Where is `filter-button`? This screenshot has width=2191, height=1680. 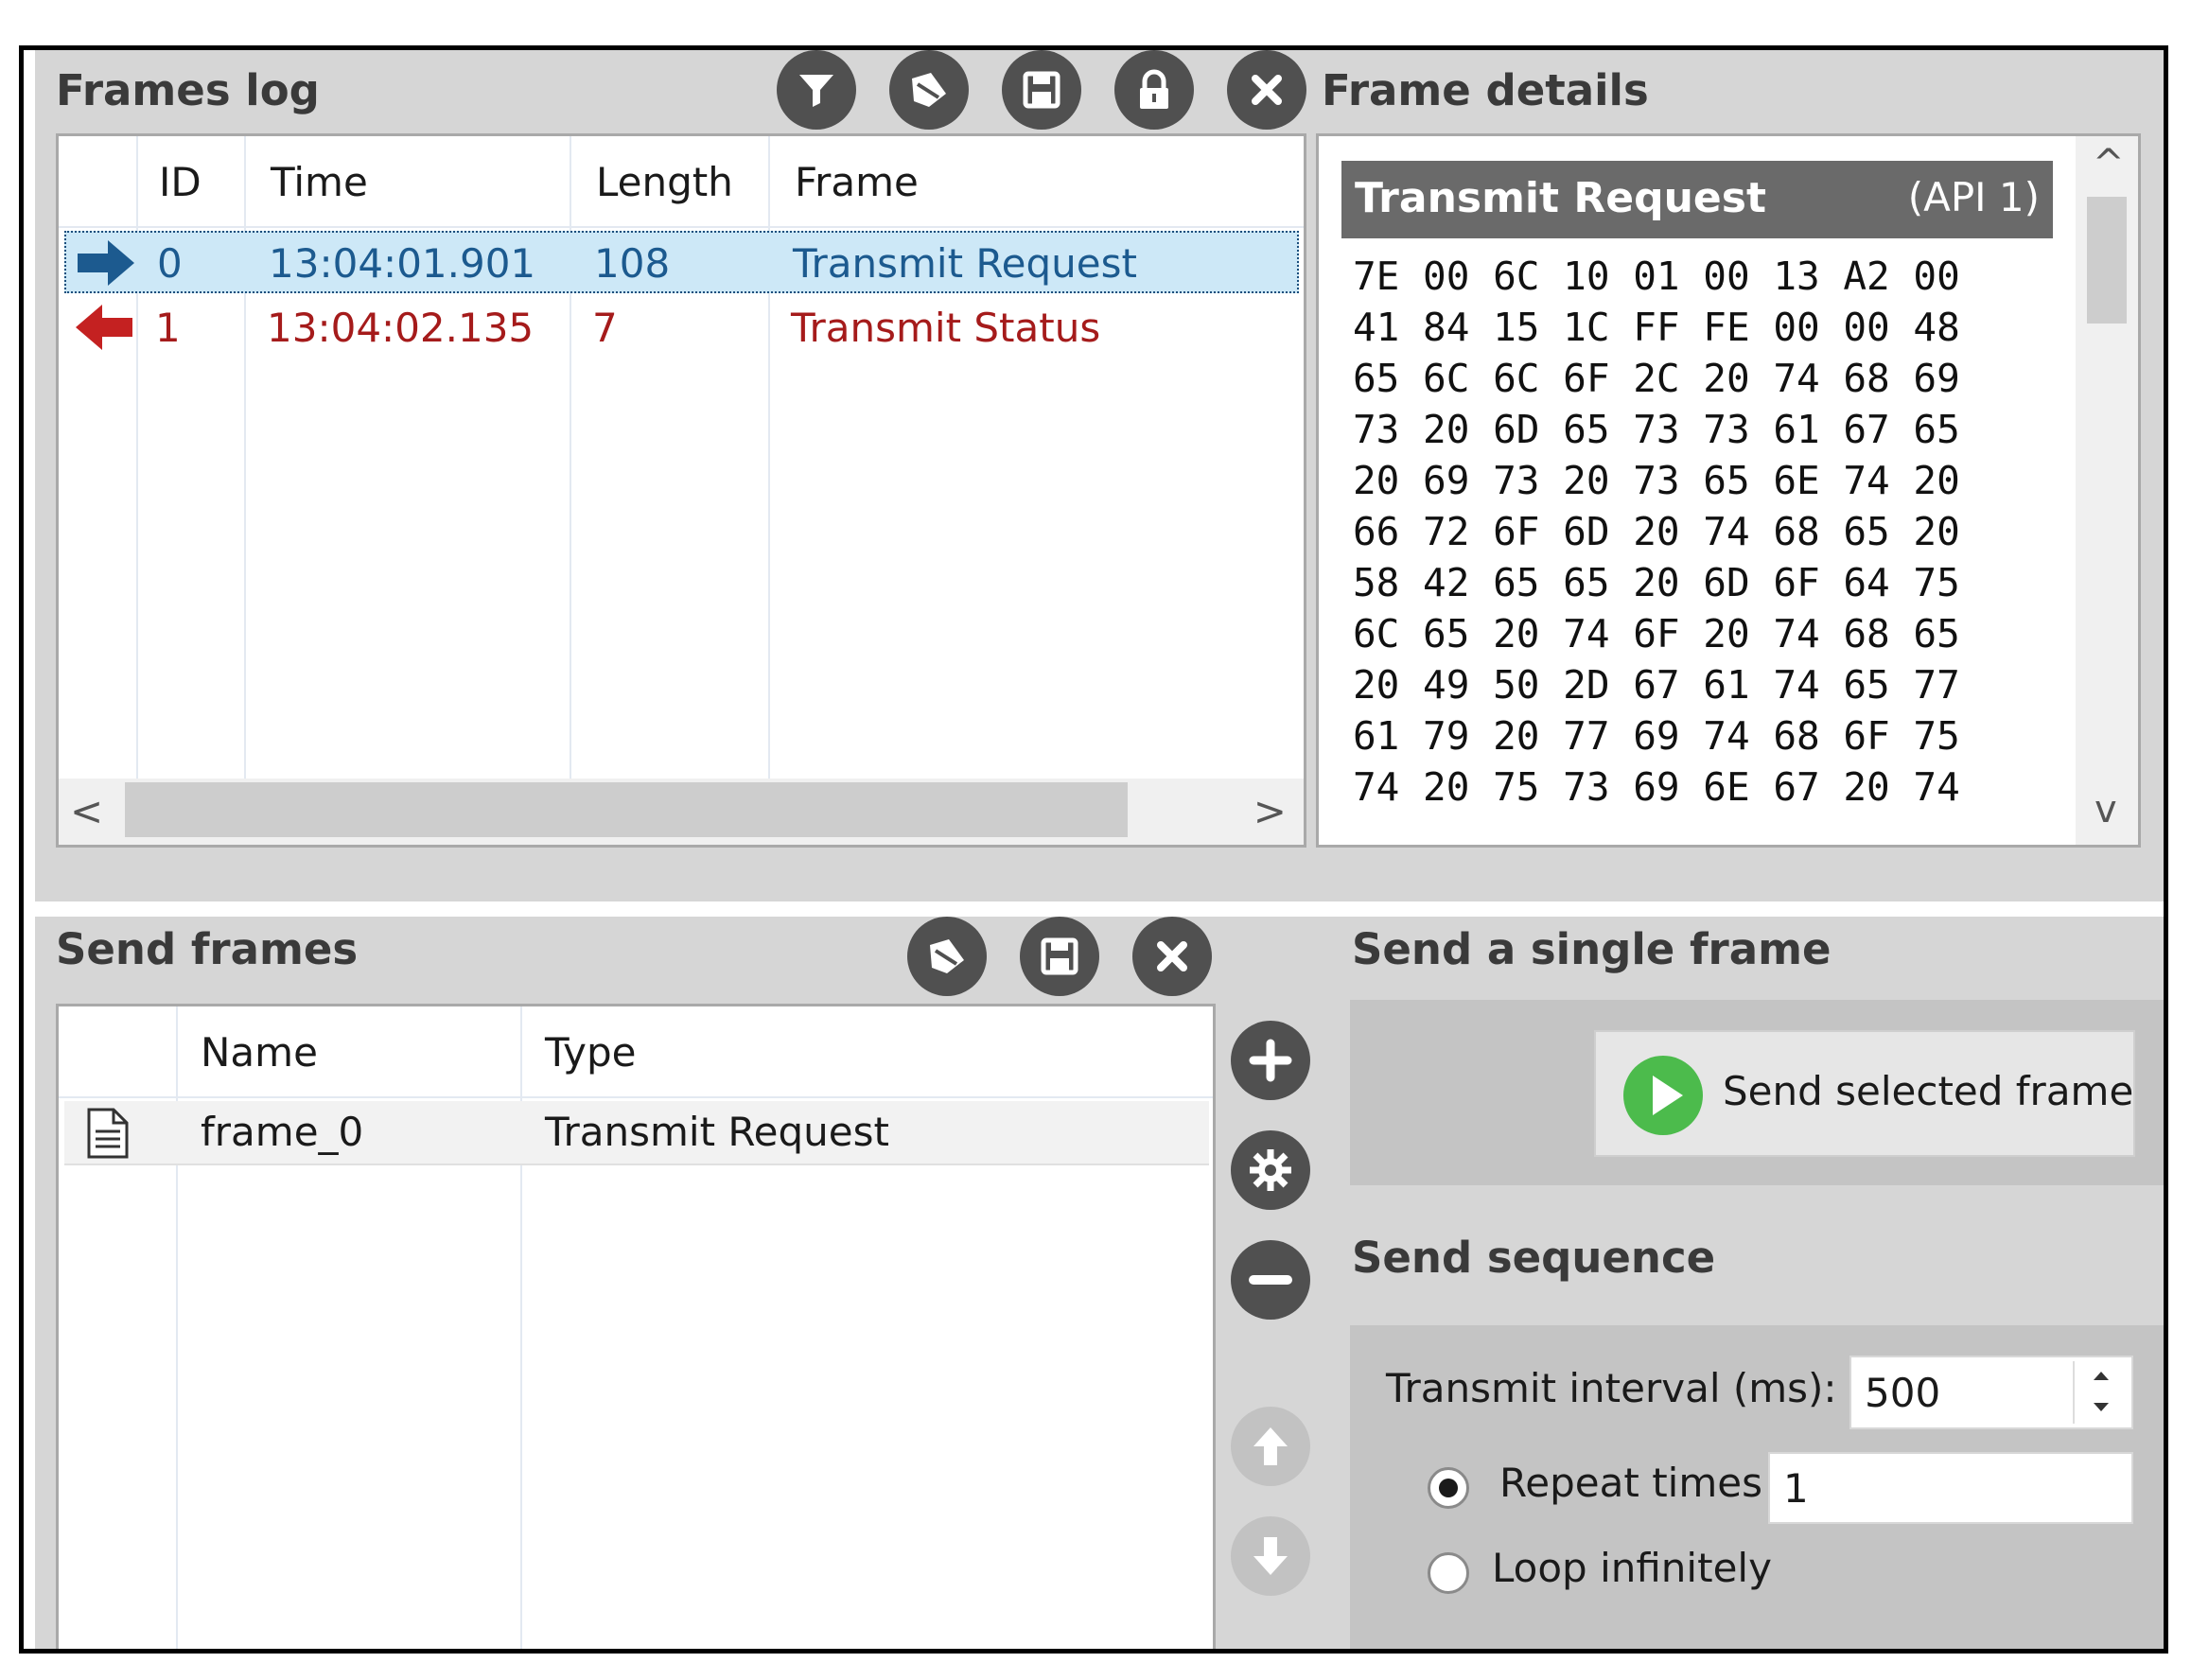 filter-button is located at coordinates (816, 90).